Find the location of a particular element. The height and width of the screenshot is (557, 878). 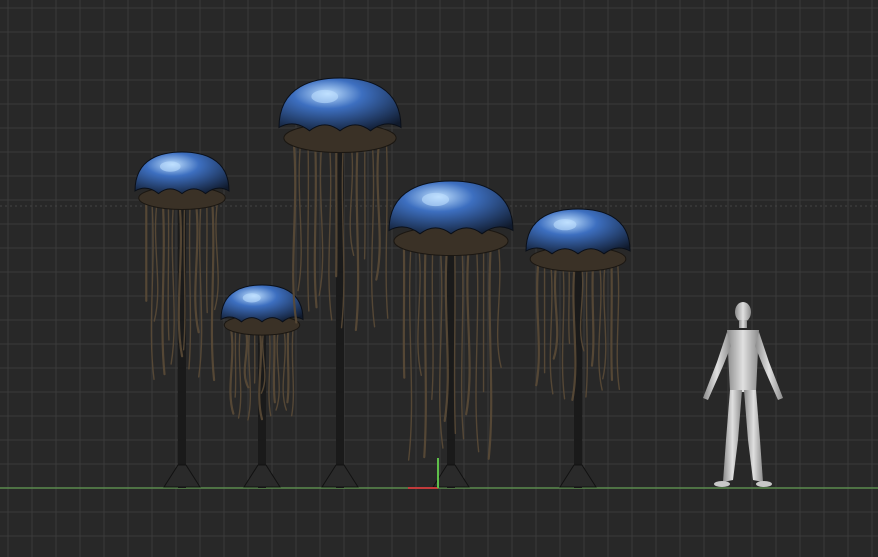

human-scale-reference is located at coordinates (743, 394).